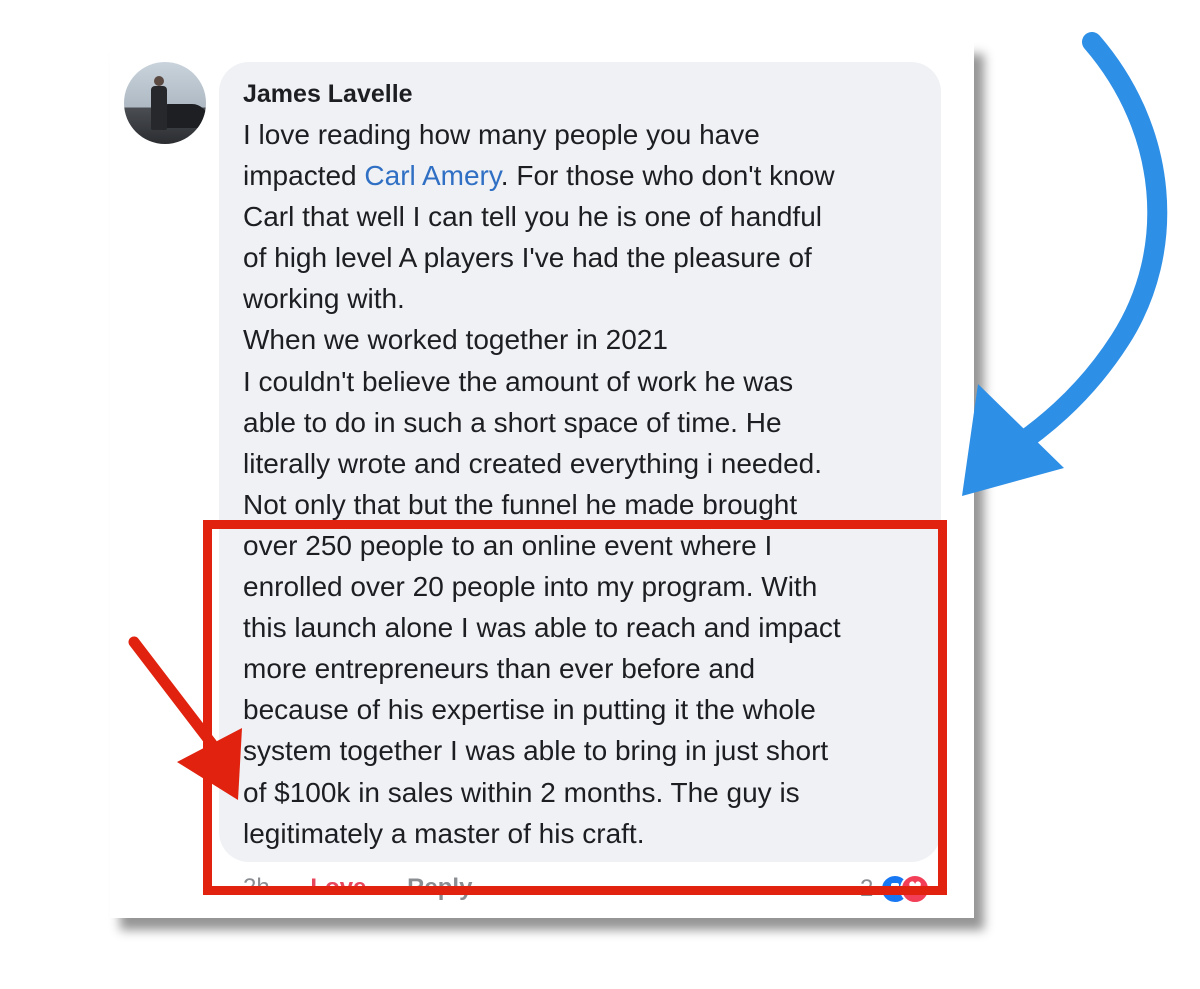 The height and width of the screenshot is (989, 1200). I want to click on blue-arrow, so click(1065, 264).